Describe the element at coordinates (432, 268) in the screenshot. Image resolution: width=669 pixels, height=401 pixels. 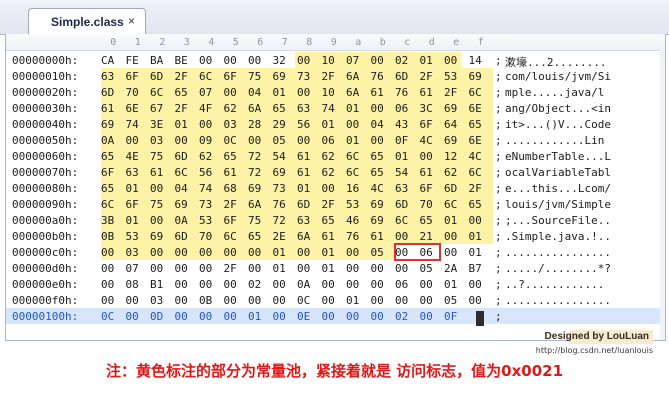
I see `hex-byte: 05` at that location.